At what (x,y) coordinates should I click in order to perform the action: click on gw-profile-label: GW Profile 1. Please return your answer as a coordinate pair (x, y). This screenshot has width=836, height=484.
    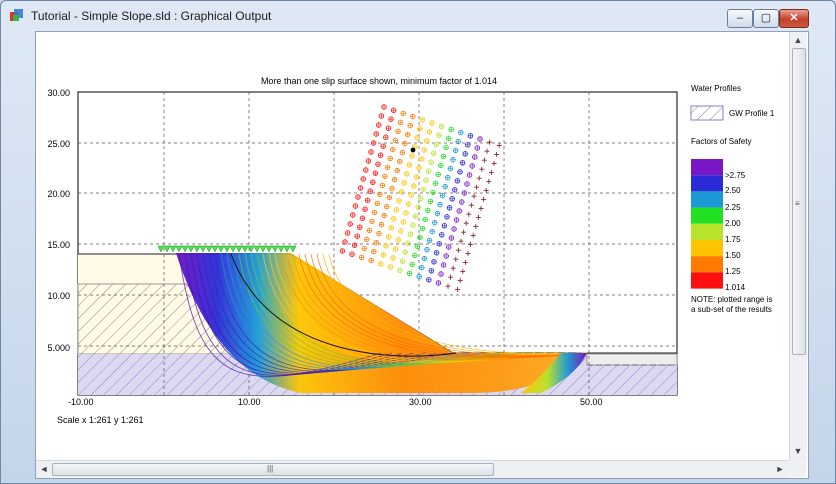
    Looking at the image, I should click on (752, 113).